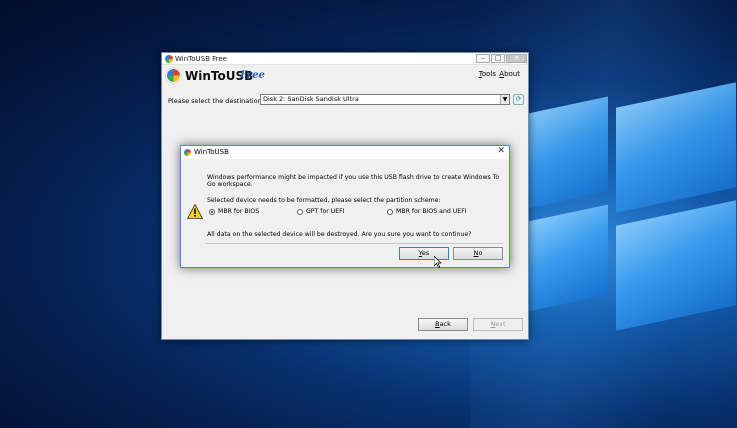 This screenshot has width=737, height=428. What do you see at coordinates (431, 211) in the screenshot?
I see `radio-mbr-bios-uefi-label: MBR for BIOS and UEFI` at bounding box center [431, 211].